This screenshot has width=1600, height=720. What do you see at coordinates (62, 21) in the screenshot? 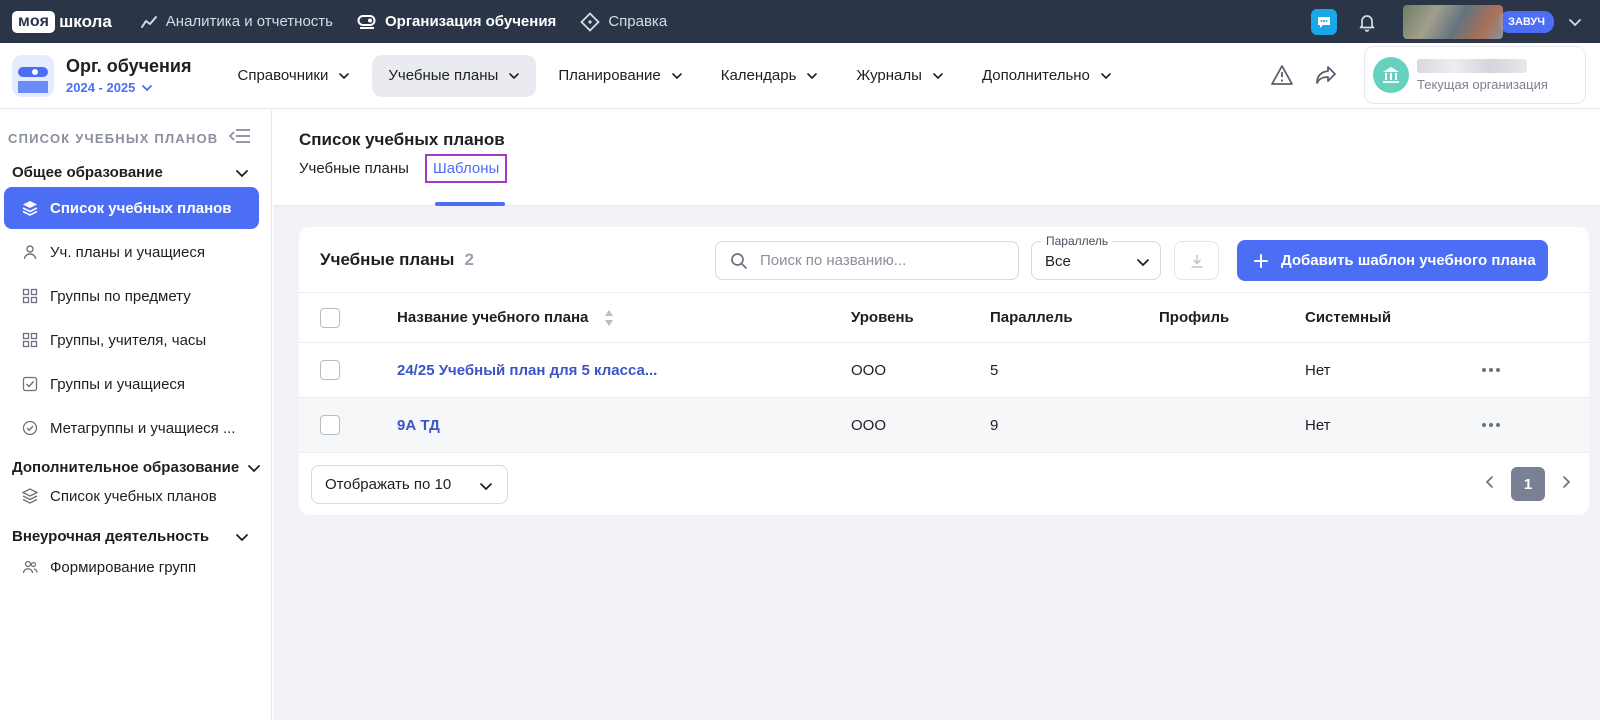
I see `brand-logo: моя школа` at bounding box center [62, 21].